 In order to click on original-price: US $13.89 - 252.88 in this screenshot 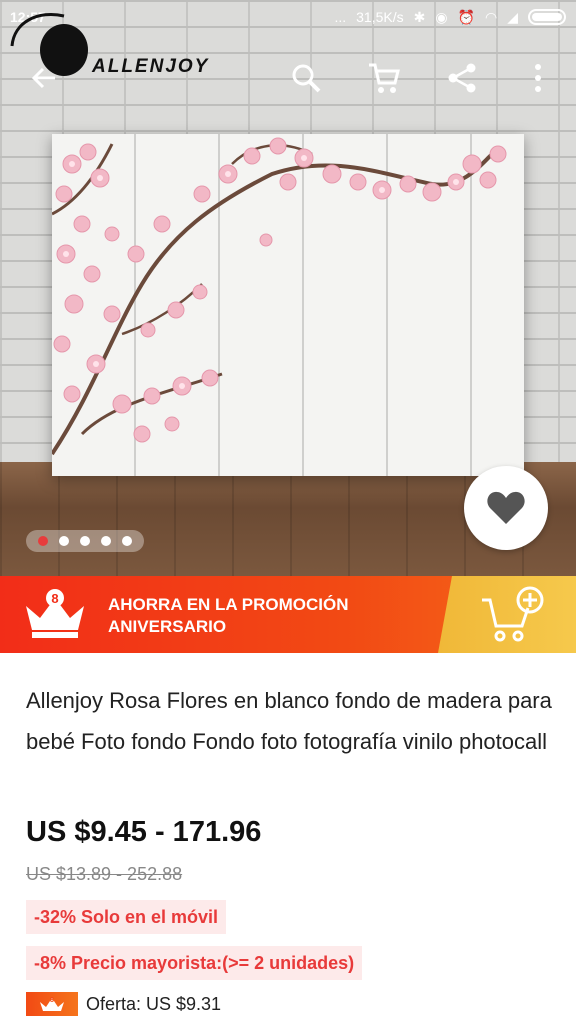, I will do `click(104, 874)`.